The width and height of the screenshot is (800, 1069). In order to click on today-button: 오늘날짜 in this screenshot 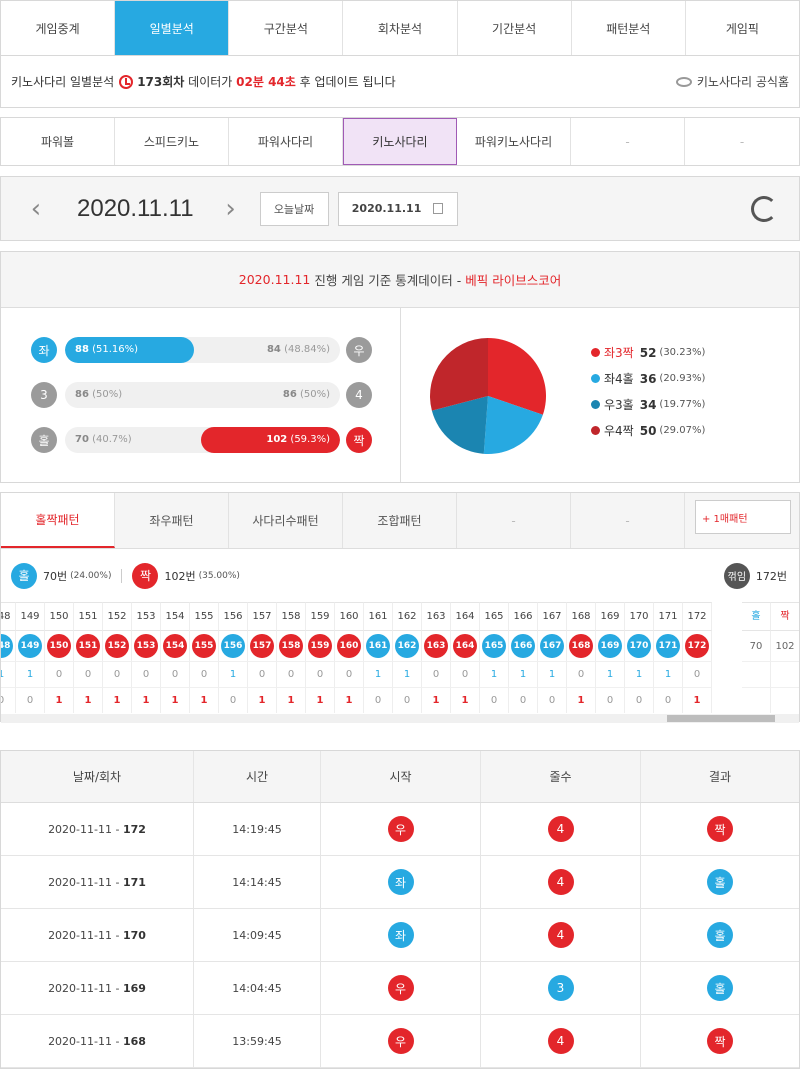, I will do `click(294, 208)`.